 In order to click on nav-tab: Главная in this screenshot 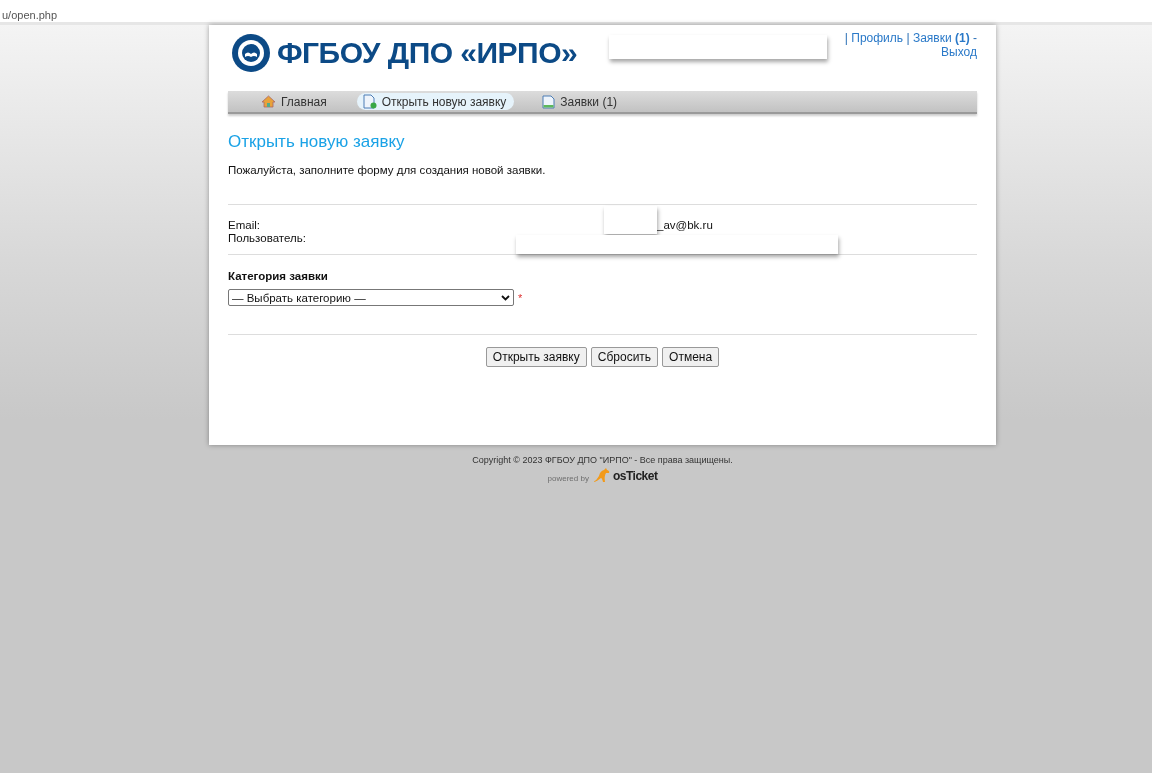, I will do `click(295, 101)`.